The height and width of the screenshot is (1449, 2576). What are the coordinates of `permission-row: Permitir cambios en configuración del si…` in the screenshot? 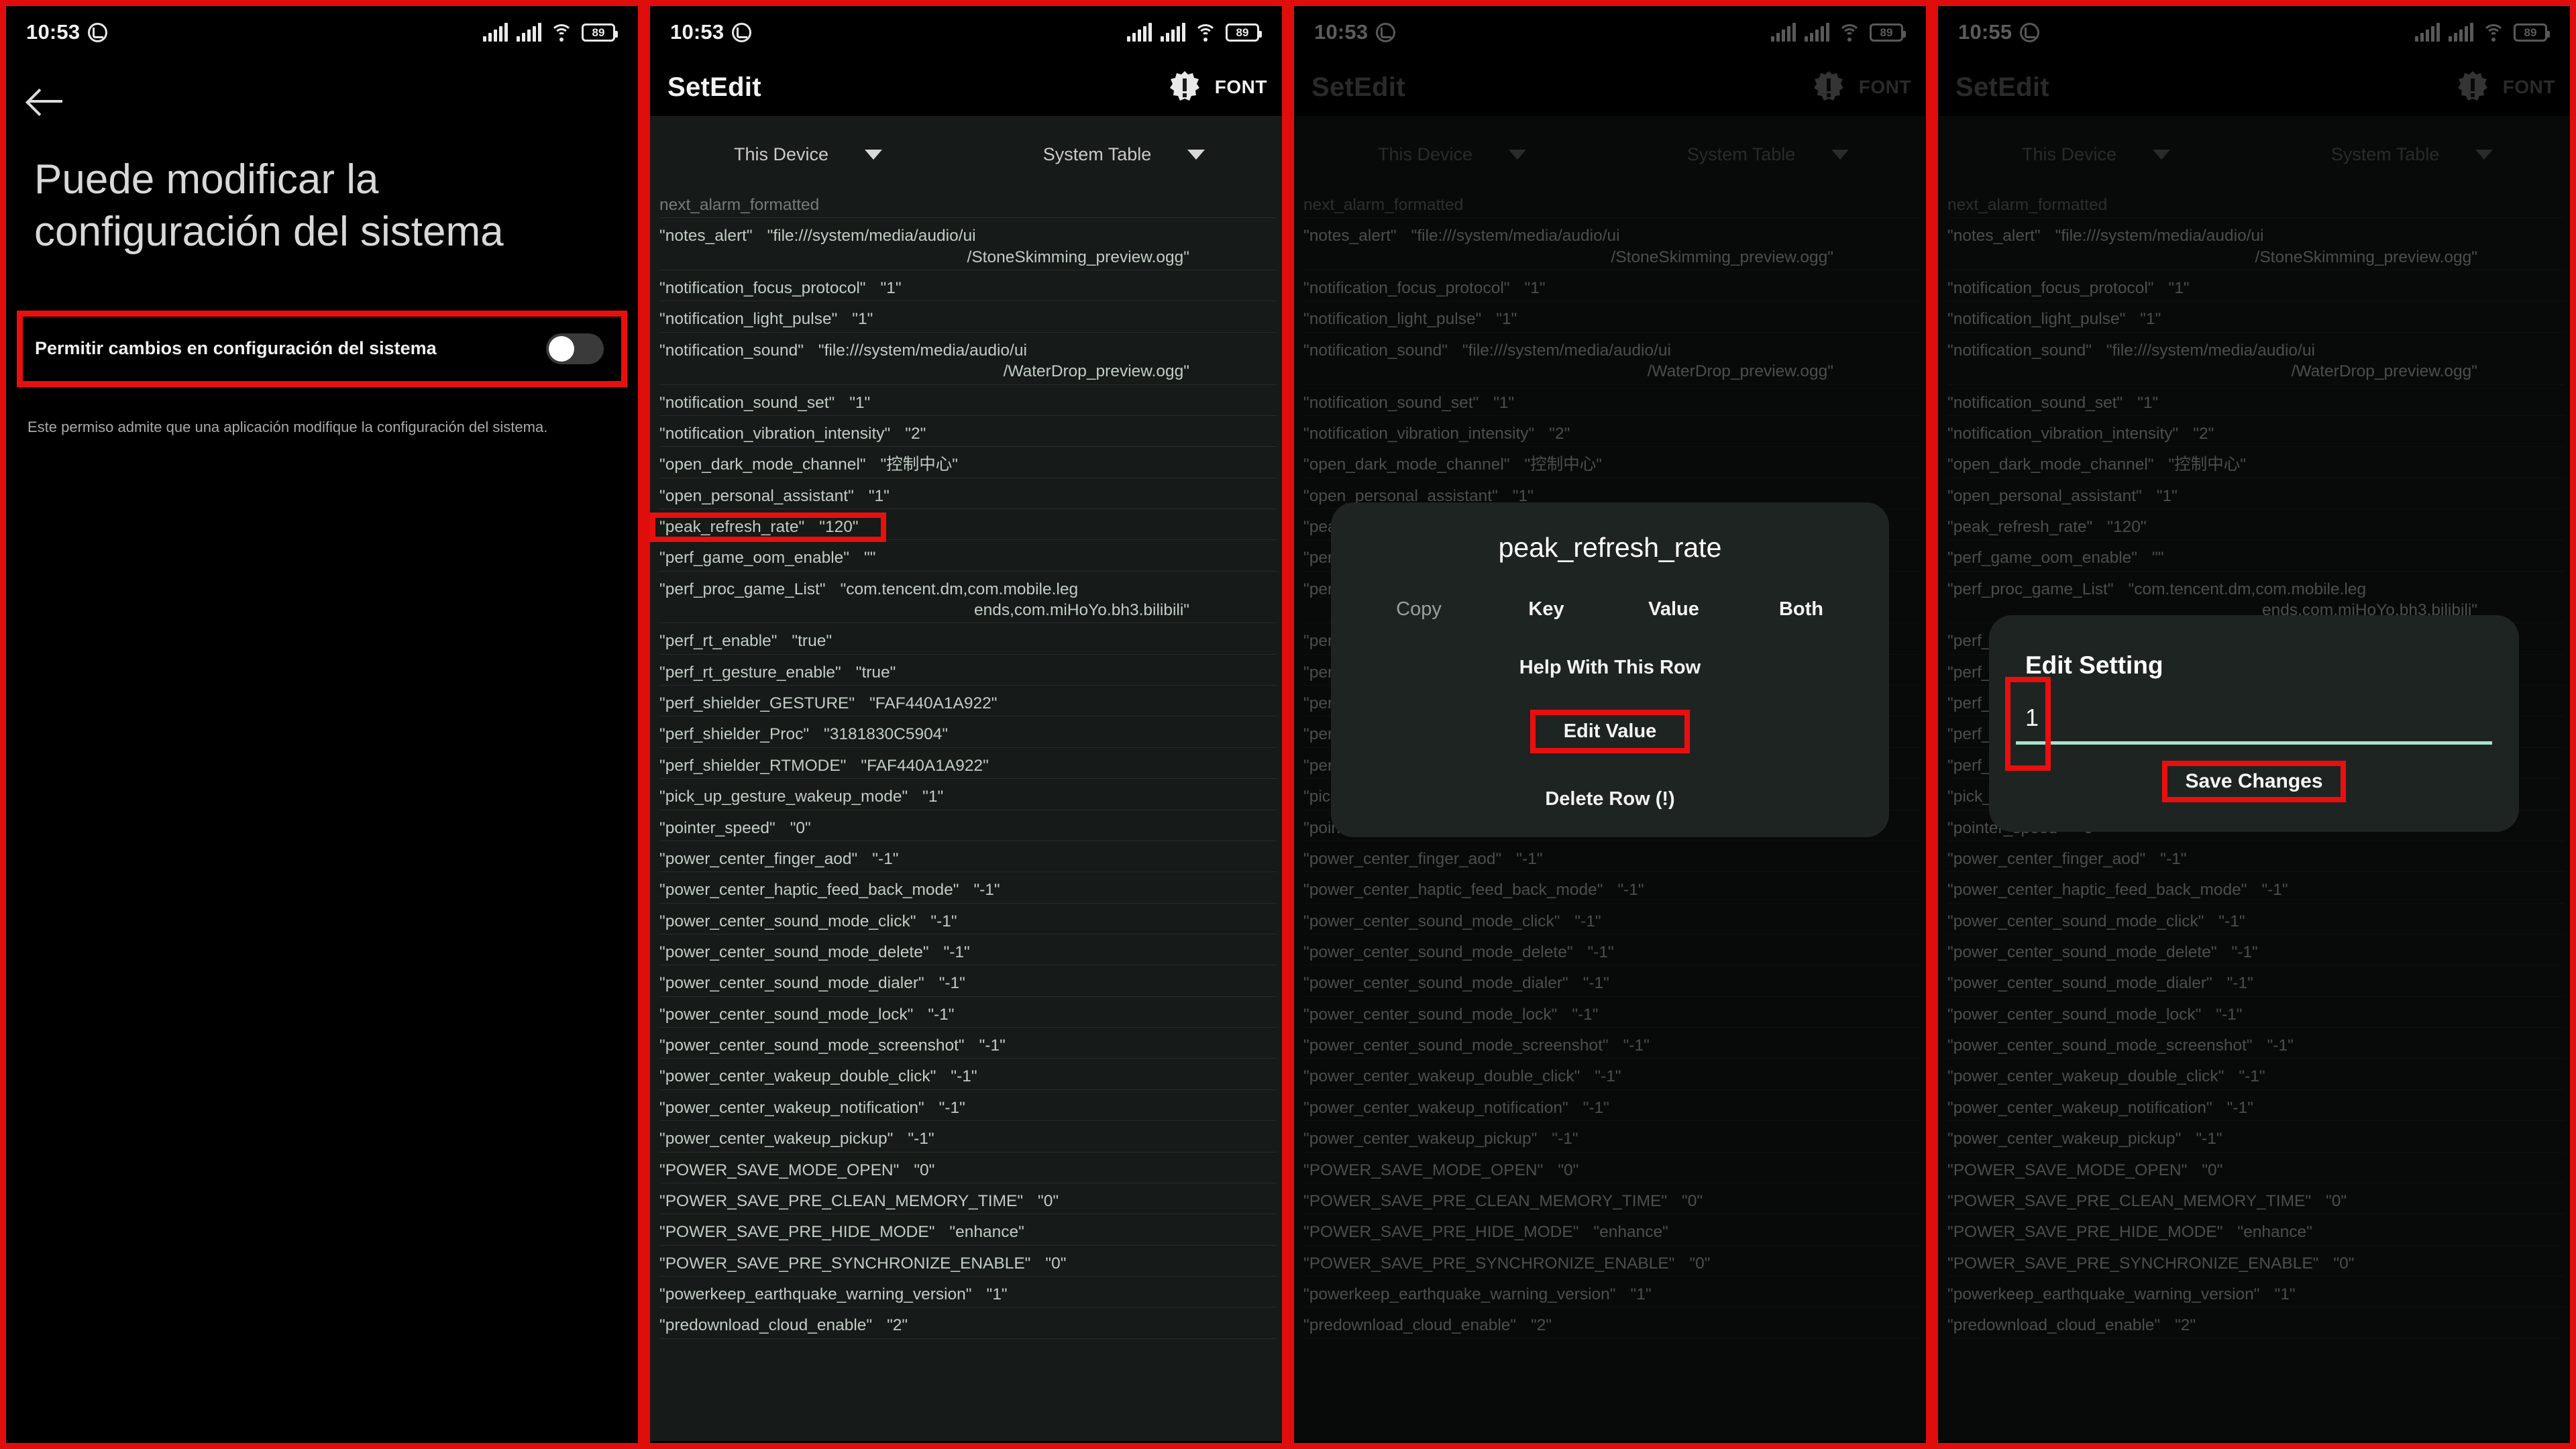 It's located at (322, 349).